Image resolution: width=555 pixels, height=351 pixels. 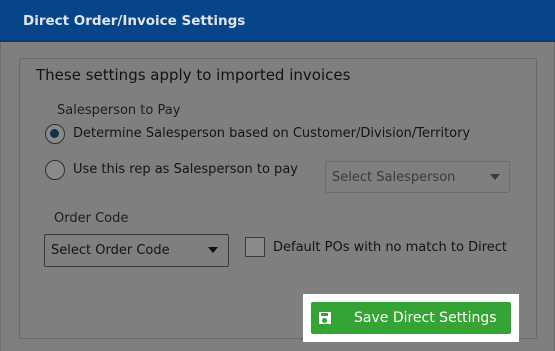 I want to click on radio-use-rep-label: Use this rep as Salesperson to pay, so click(x=185, y=169).